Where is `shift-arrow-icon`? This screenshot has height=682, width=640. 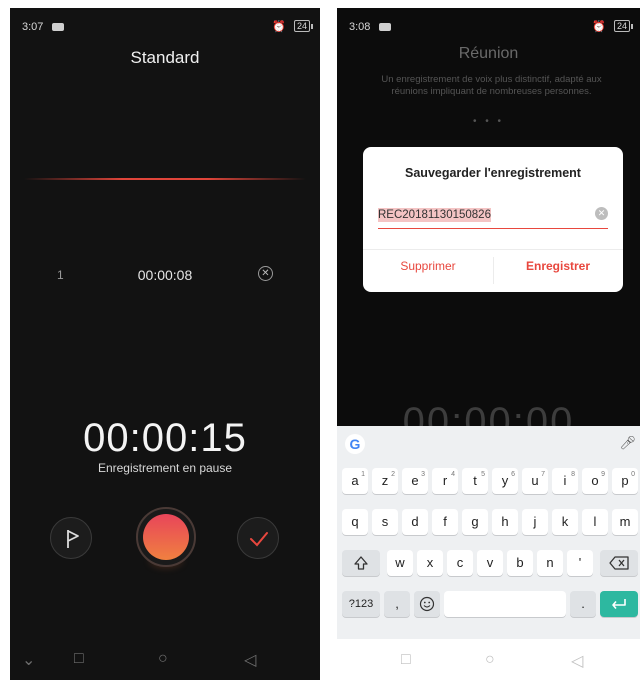 shift-arrow-icon is located at coordinates (361, 563).